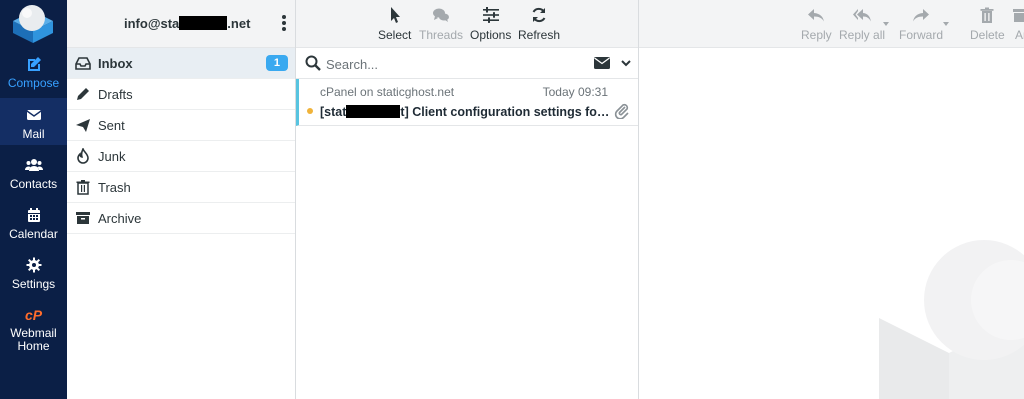 Image resolution: width=1024 pixels, height=399 pixels. I want to click on nav-item-webmail-home: cP Webmail Home, so click(33, 329).